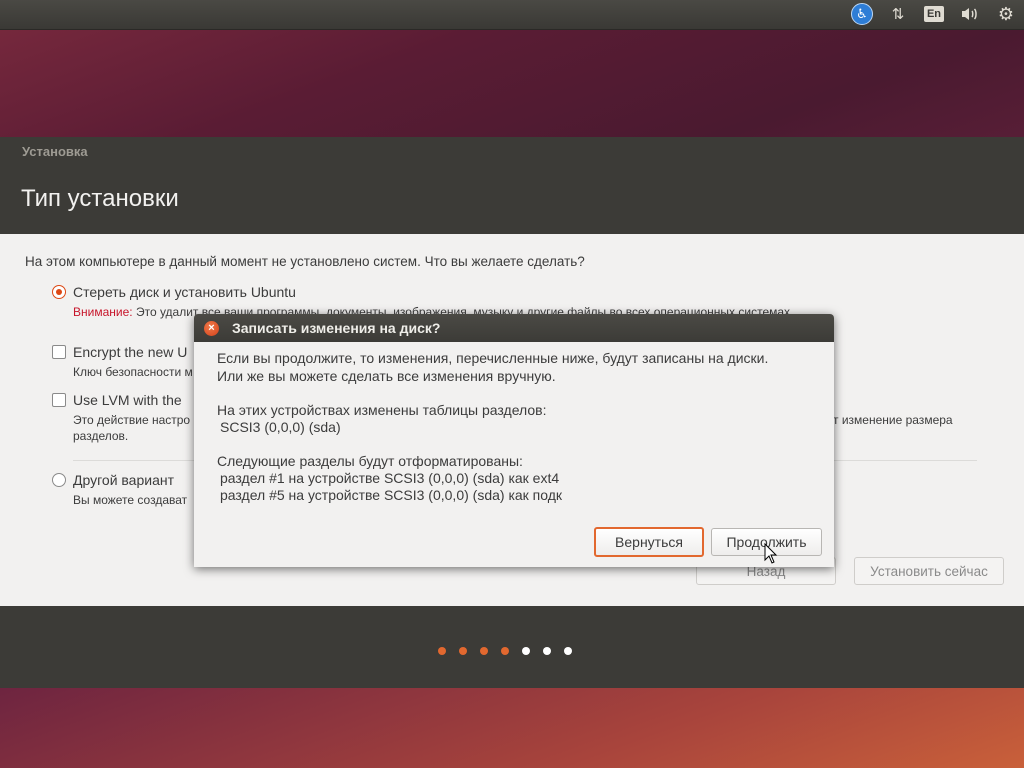  Describe the element at coordinates (55, 151) in the screenshot. I see `window-title: Установка` at that location.